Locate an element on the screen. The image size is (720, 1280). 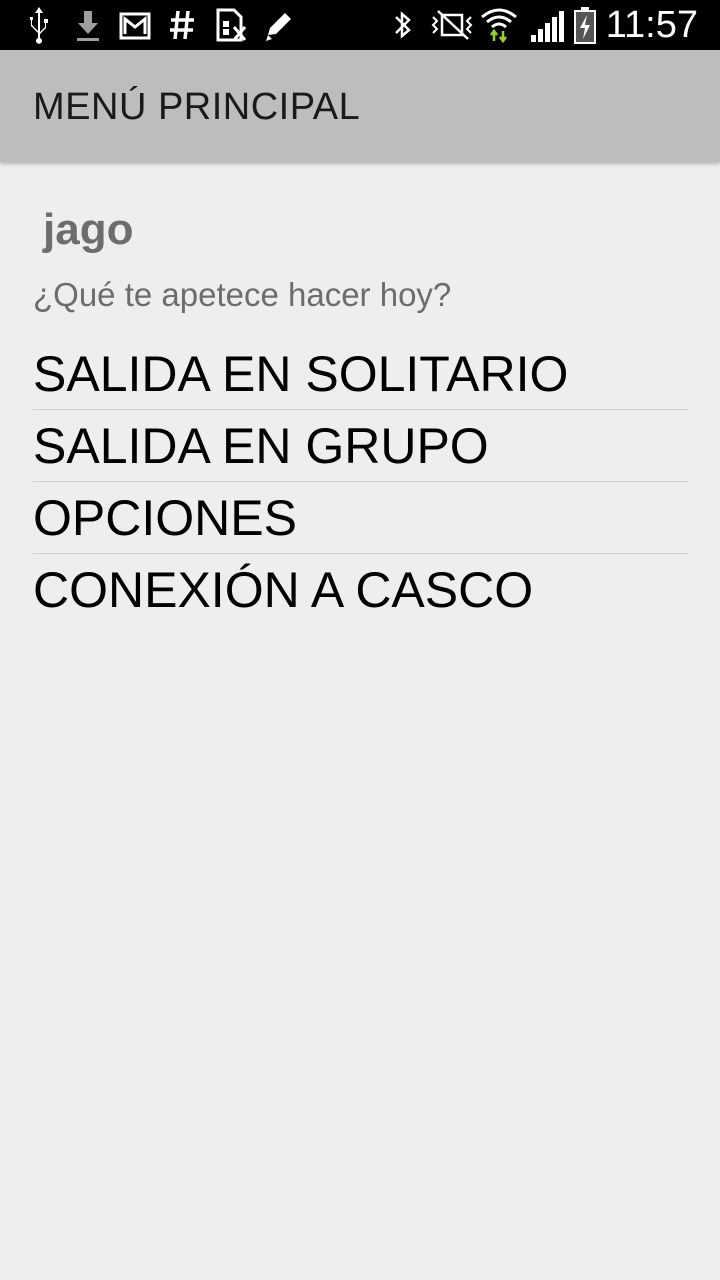
pencil-icon is located at coordinates (278, 27).